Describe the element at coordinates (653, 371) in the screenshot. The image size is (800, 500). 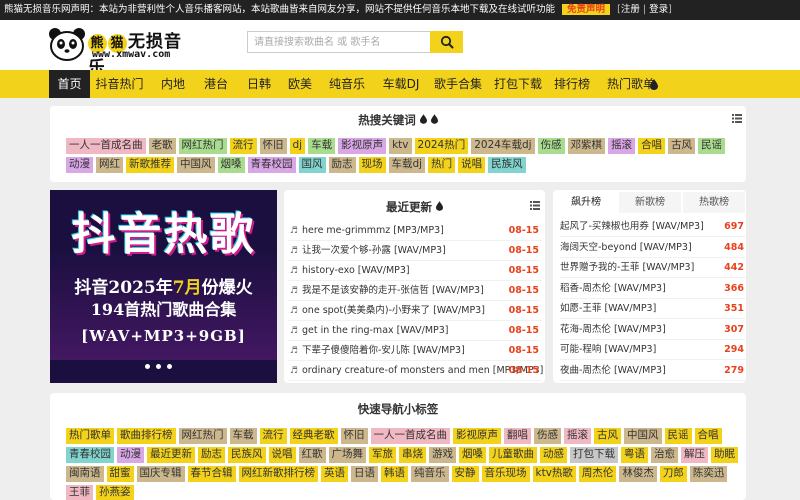
I see `rank-item: 夜曲-周杰伦 [WAV/MP3] 279` at that location.